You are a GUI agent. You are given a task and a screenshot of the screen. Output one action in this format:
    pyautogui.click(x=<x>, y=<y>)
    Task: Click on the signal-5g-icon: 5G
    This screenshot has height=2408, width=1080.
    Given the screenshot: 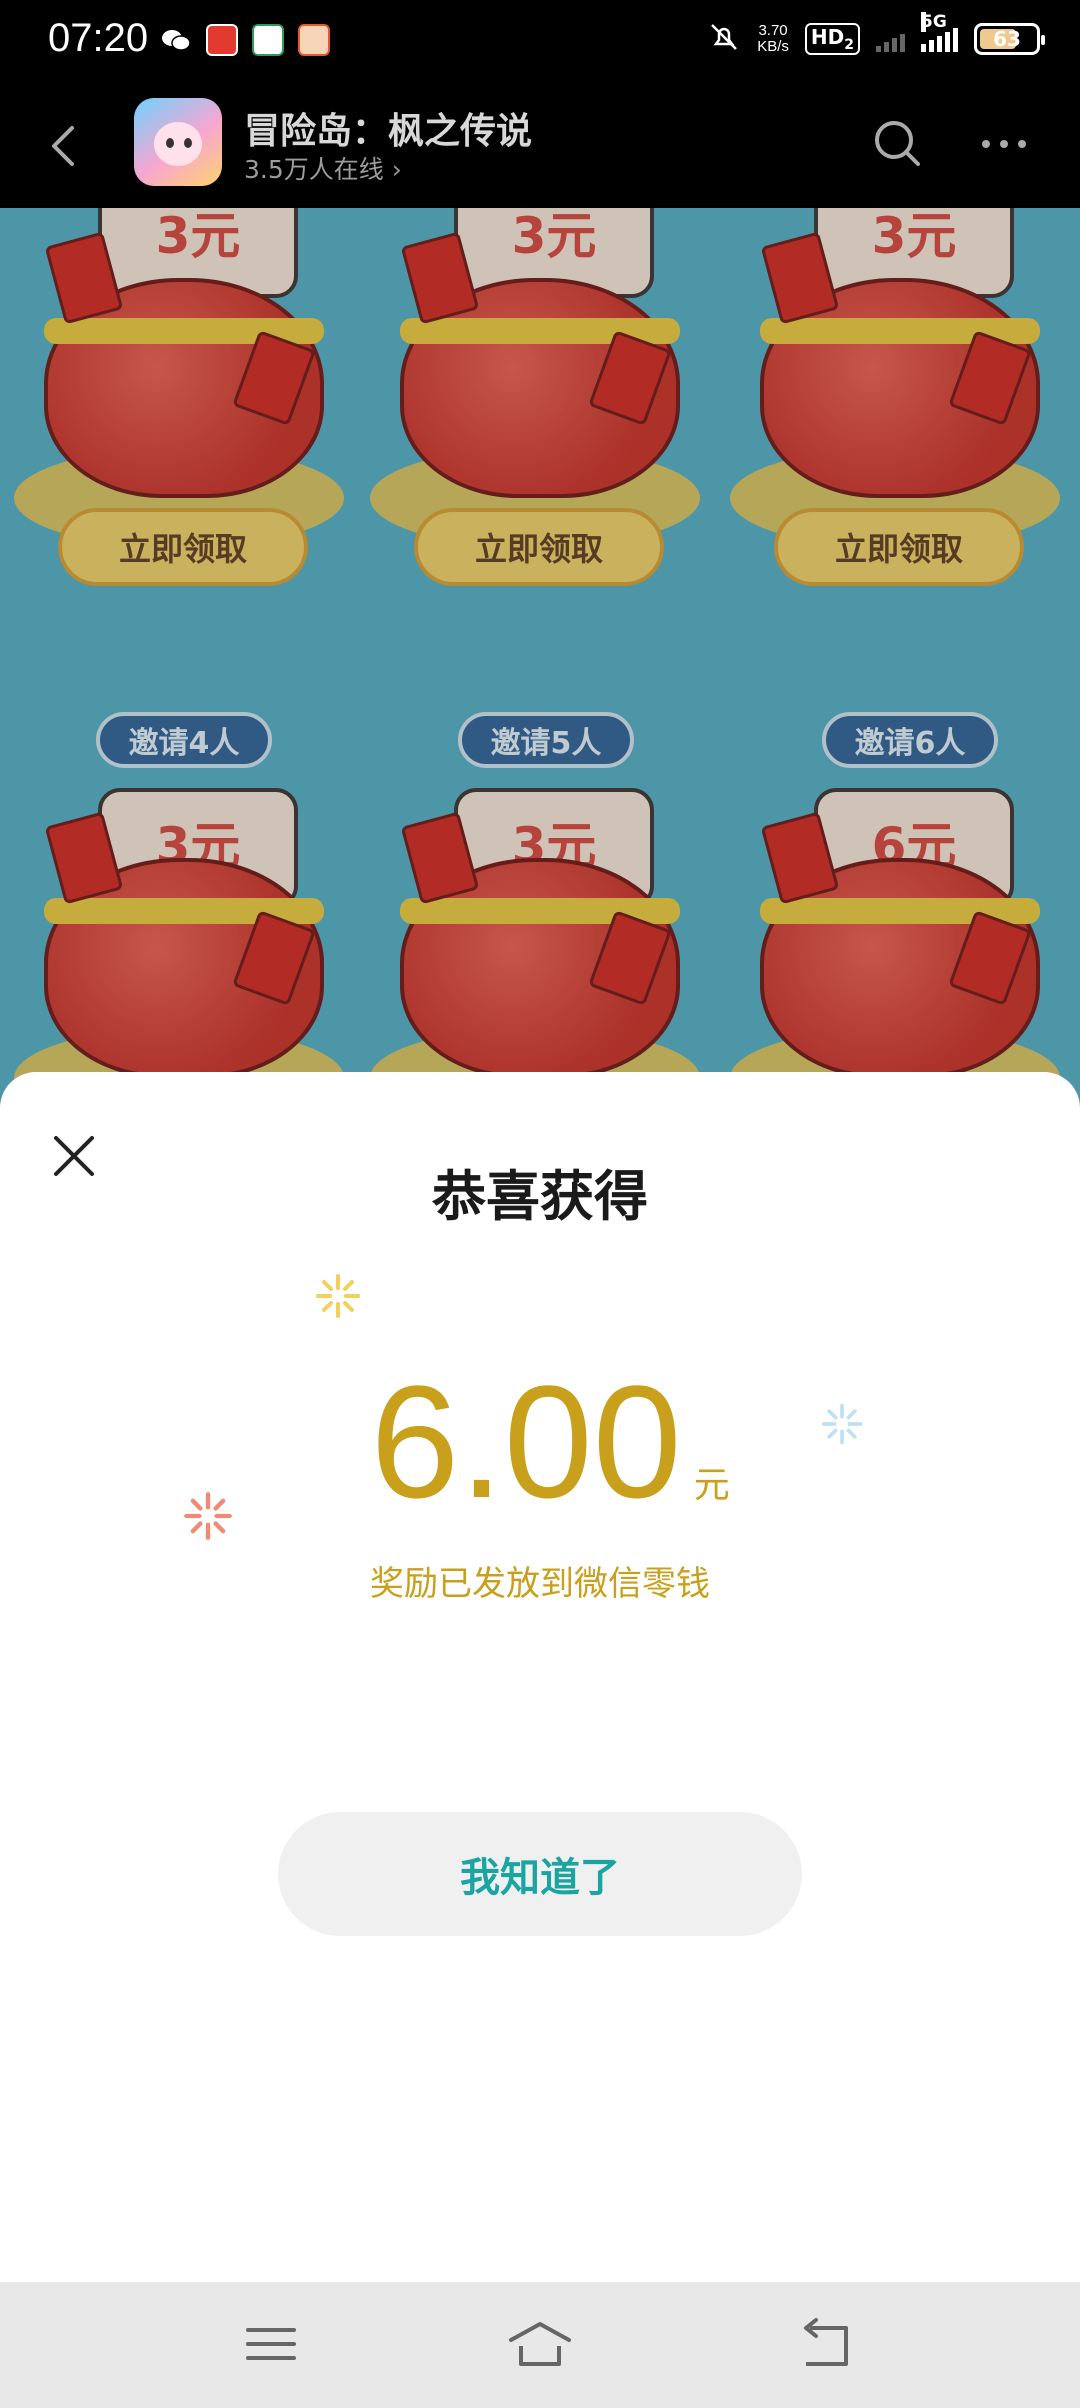 What is the action you would take?
    pyautogui.click(x=939, y=32)
    